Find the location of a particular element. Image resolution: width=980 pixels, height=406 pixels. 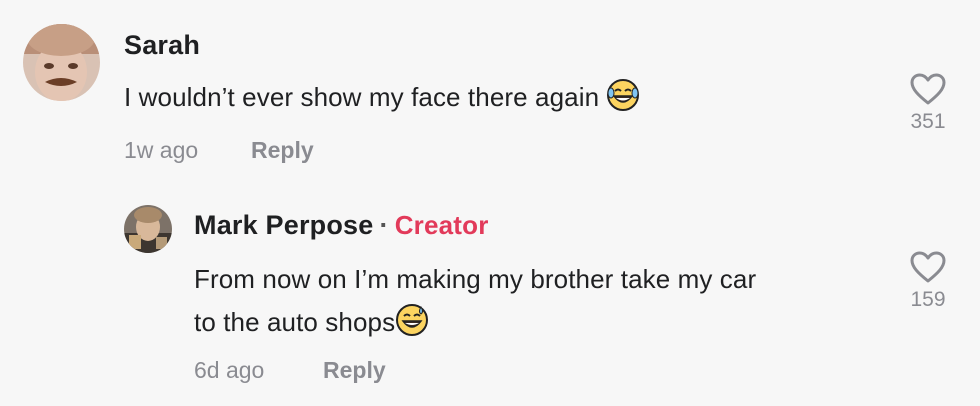

grinning-face-with-sweat-icon is located at coordinates (412, 326).